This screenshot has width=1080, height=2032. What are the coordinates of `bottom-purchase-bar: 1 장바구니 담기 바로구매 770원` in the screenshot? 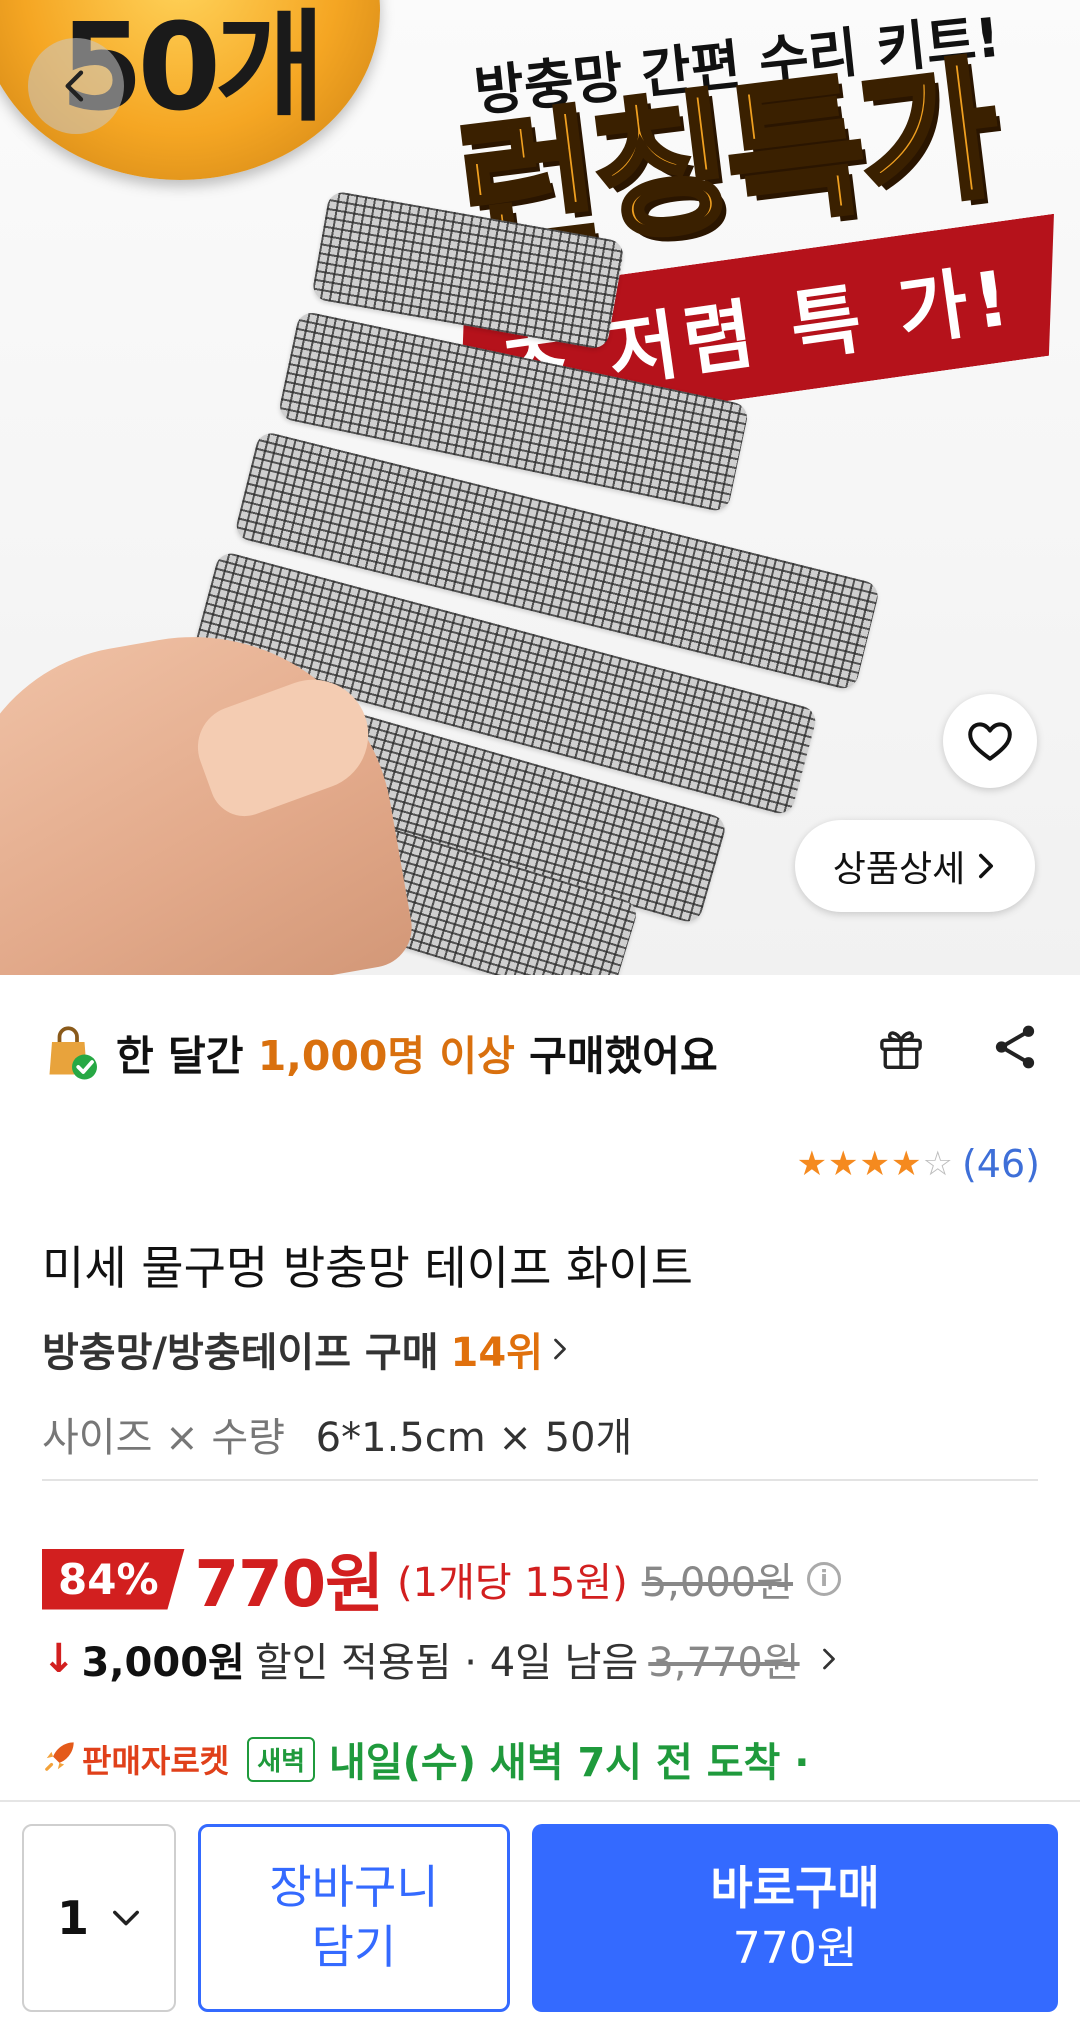 It's located at (540, 1916).